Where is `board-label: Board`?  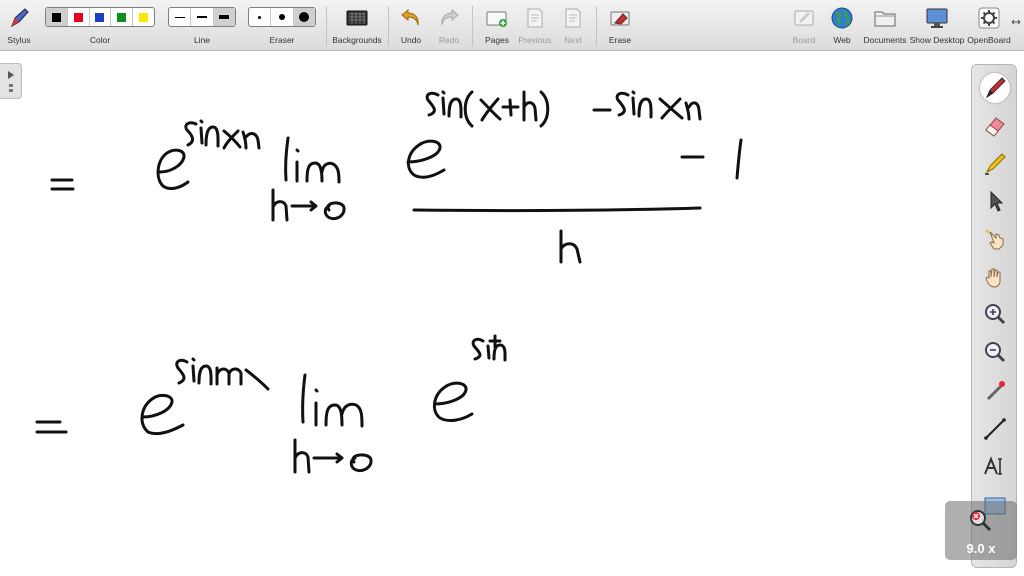
board-label: Board is located at coordinates (804, 40).